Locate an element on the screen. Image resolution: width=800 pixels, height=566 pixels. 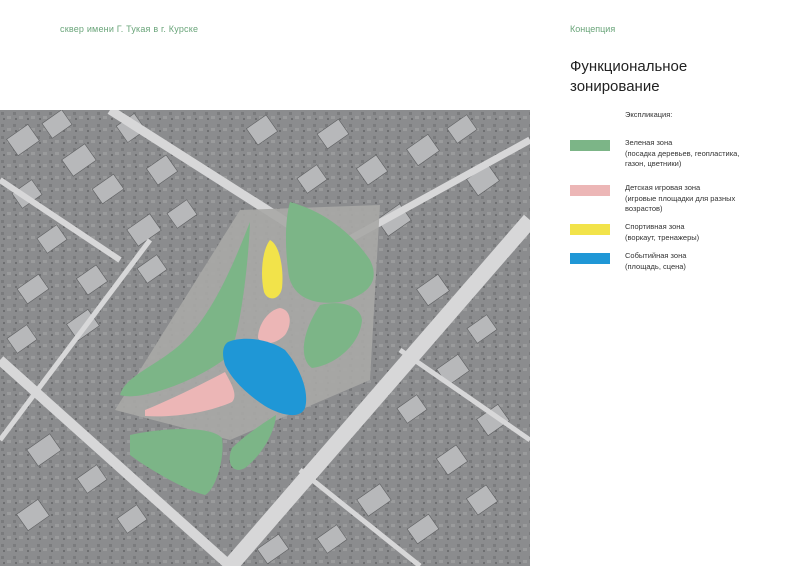
legend-swatch-yellow is located at coordinates (590, 229).